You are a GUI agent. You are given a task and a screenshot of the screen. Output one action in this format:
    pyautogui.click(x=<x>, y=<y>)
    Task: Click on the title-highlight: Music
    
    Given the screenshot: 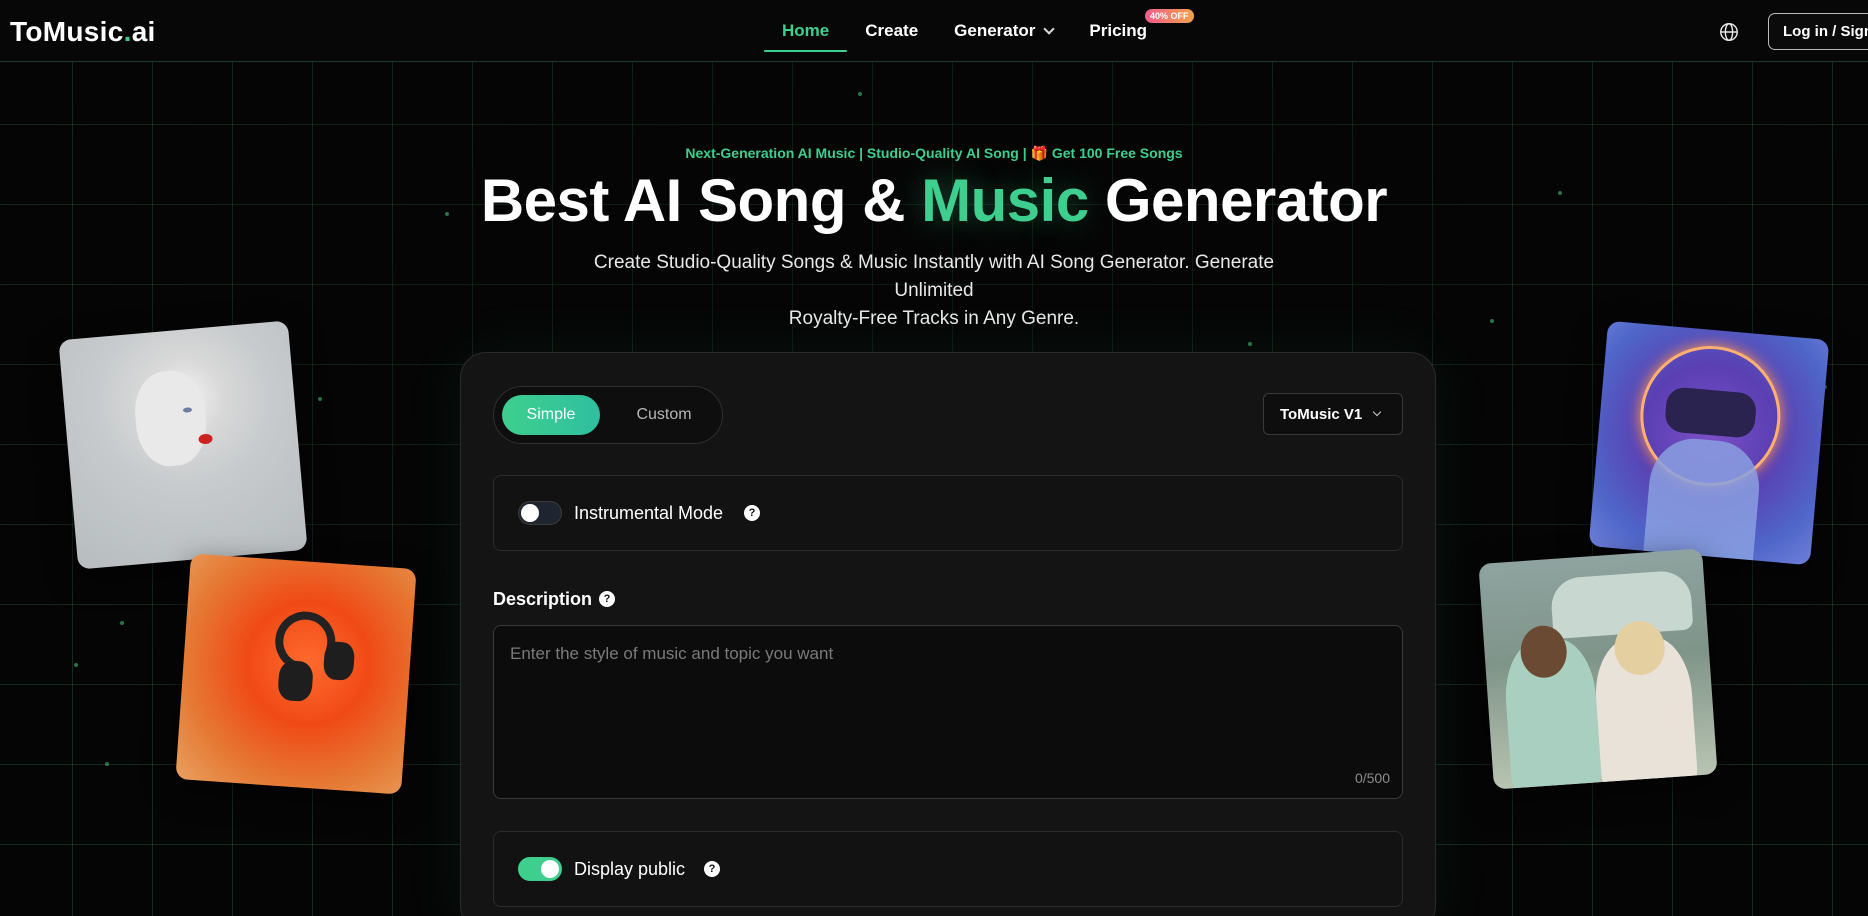 What is the action you would take?
    pyautogui.click(x=1005, y=200)
    